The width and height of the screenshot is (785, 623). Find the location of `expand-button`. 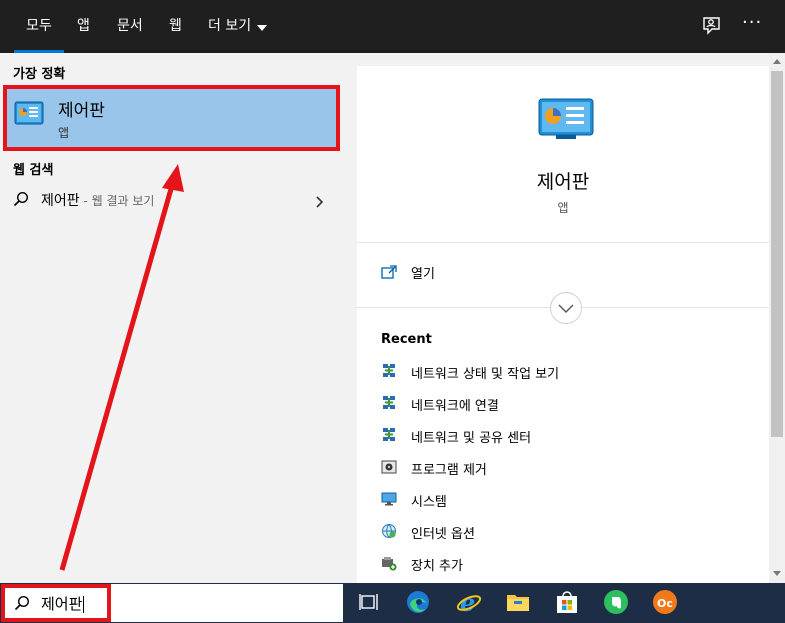

expand-button is located at coordinates (566, 308).